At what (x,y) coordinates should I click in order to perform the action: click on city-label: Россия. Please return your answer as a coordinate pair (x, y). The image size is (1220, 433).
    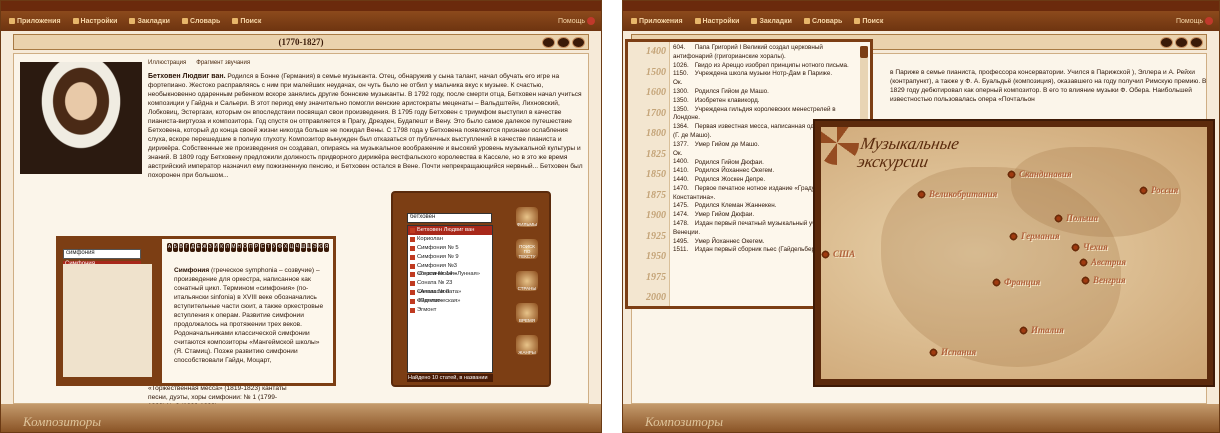
    Looking at the image, I should click on (1164, 190).